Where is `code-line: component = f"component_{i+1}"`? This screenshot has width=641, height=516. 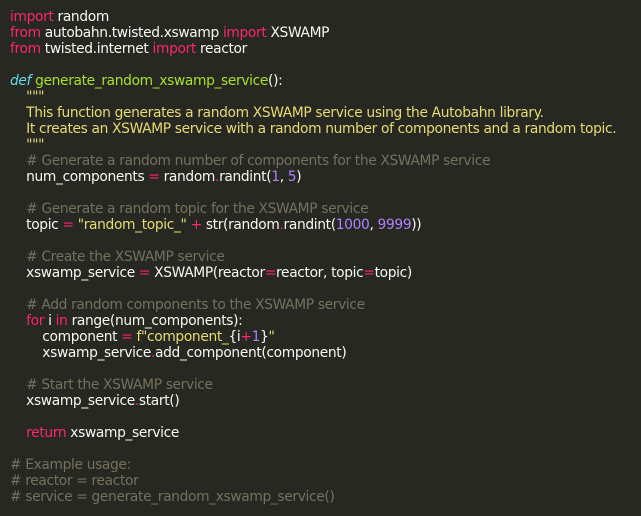 code-line: component = f"component_{i+1}" is located at coordinates (325, 337).